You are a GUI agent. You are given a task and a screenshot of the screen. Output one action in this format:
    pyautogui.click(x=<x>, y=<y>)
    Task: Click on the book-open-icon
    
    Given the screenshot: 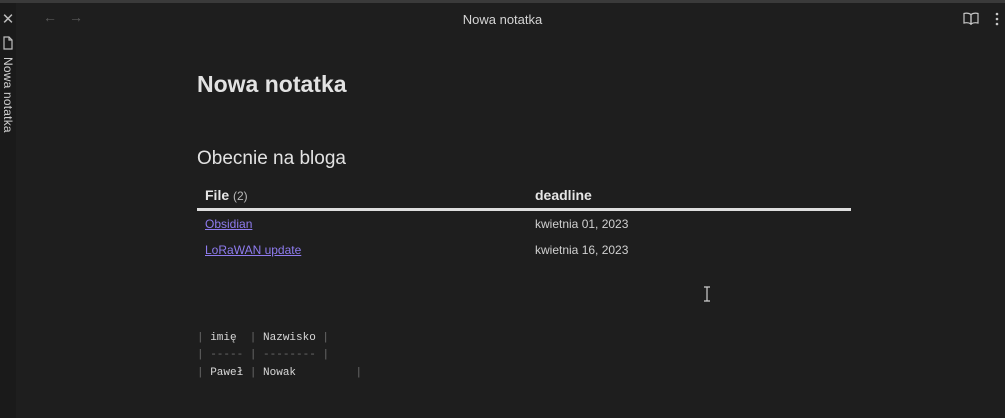 What is the action you would take?
    pyautogui.click(x=971, y=18)
    